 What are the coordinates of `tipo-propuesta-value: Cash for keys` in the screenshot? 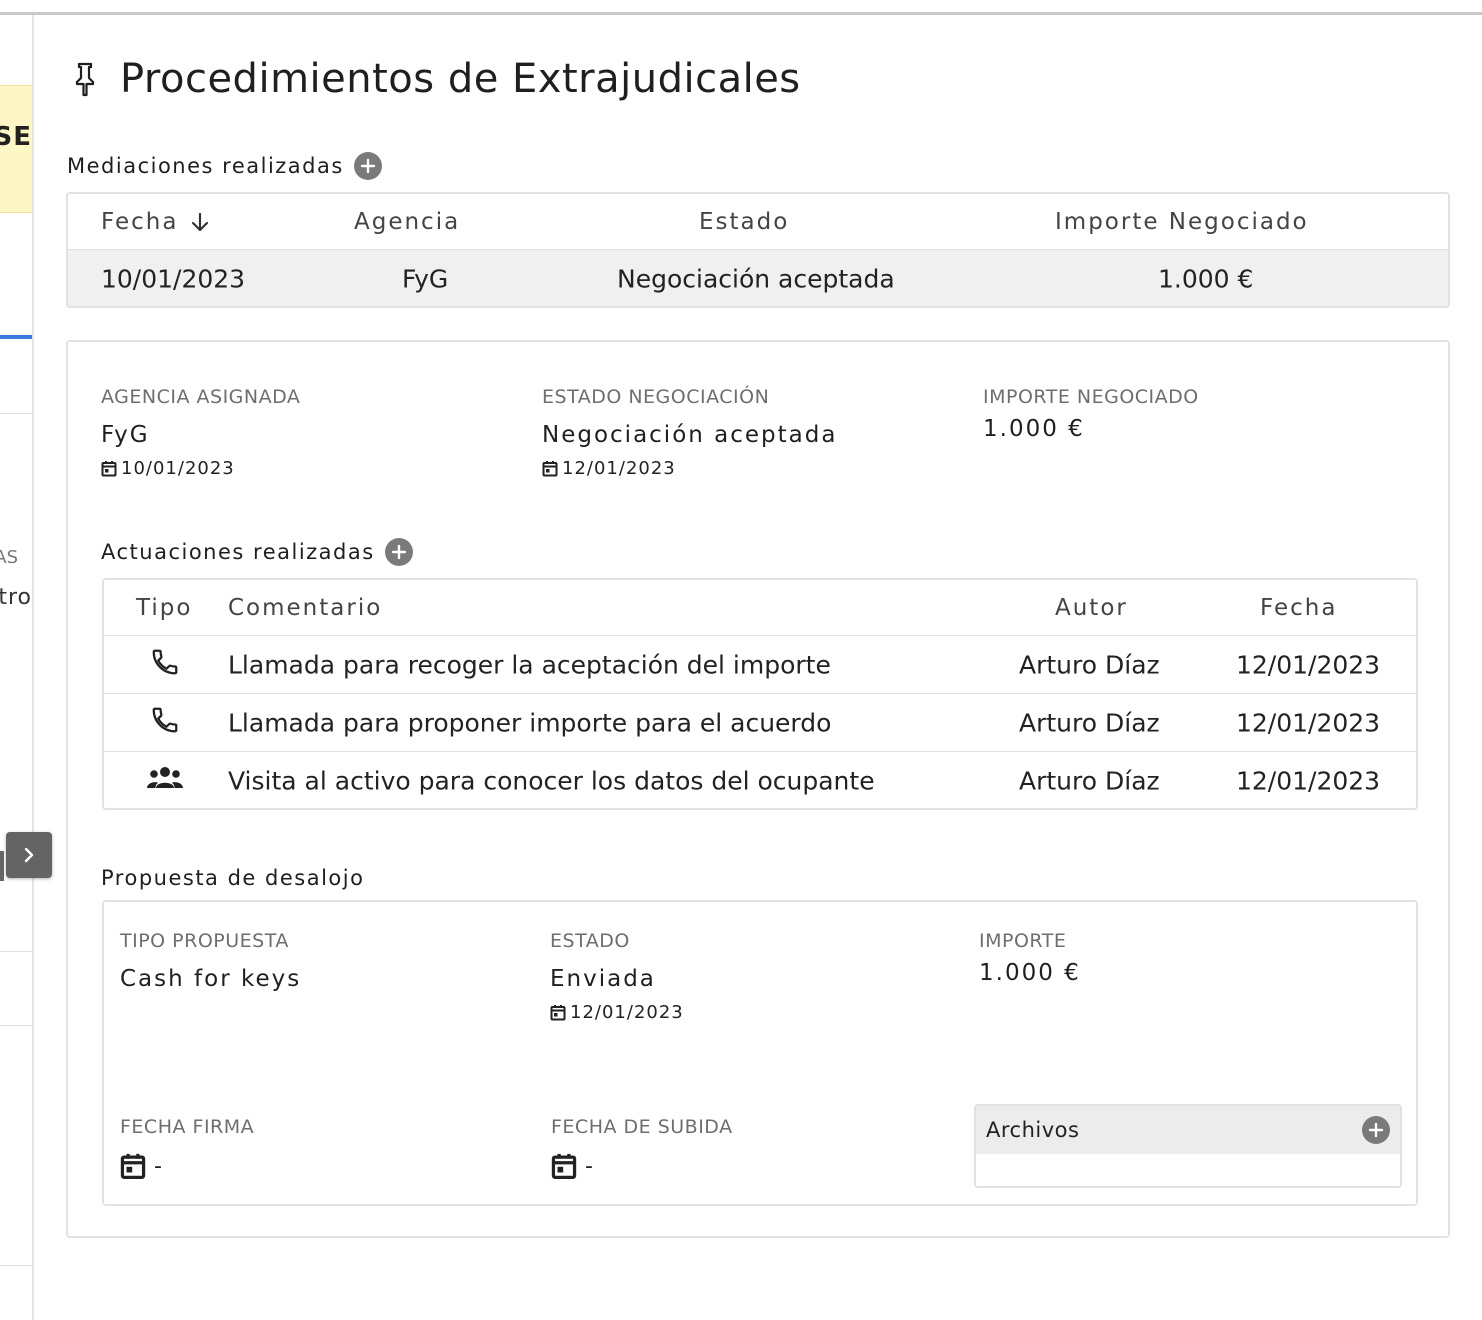 It's located at (211, 979).